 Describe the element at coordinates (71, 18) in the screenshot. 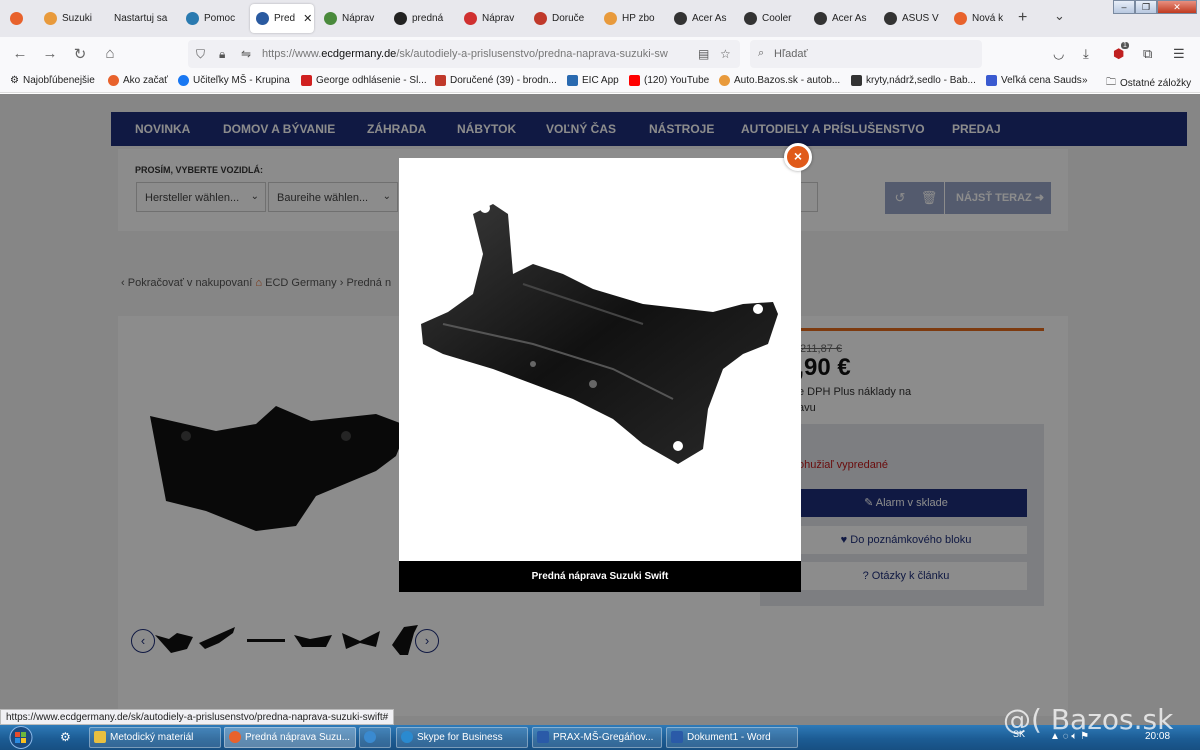

I see `tab-1: Suzuki` at that location.